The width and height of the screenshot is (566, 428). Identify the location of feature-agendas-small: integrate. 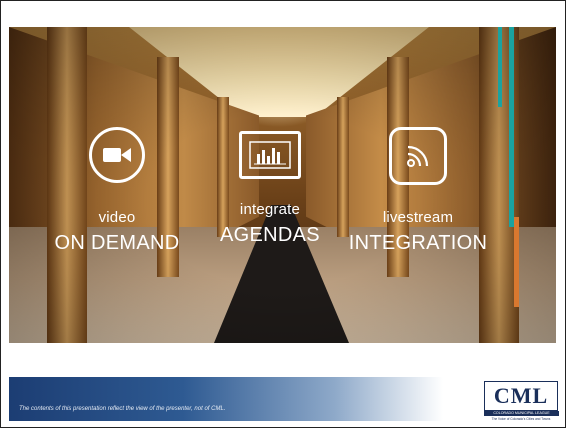
(270, 209).